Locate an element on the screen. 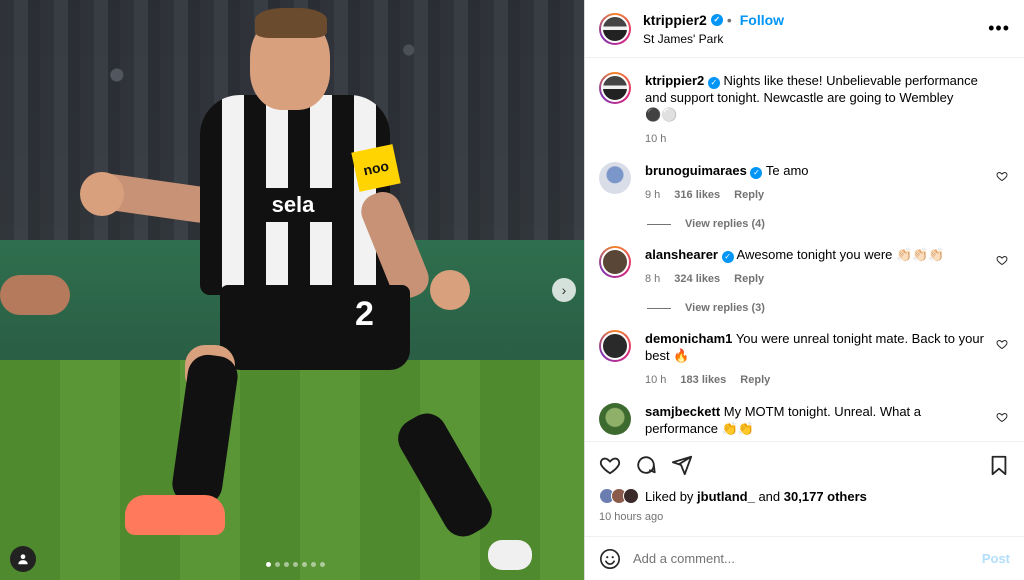 The height and width of the screenshot is (580, 1024). liker-avatars is located at coordinates (619, 496).